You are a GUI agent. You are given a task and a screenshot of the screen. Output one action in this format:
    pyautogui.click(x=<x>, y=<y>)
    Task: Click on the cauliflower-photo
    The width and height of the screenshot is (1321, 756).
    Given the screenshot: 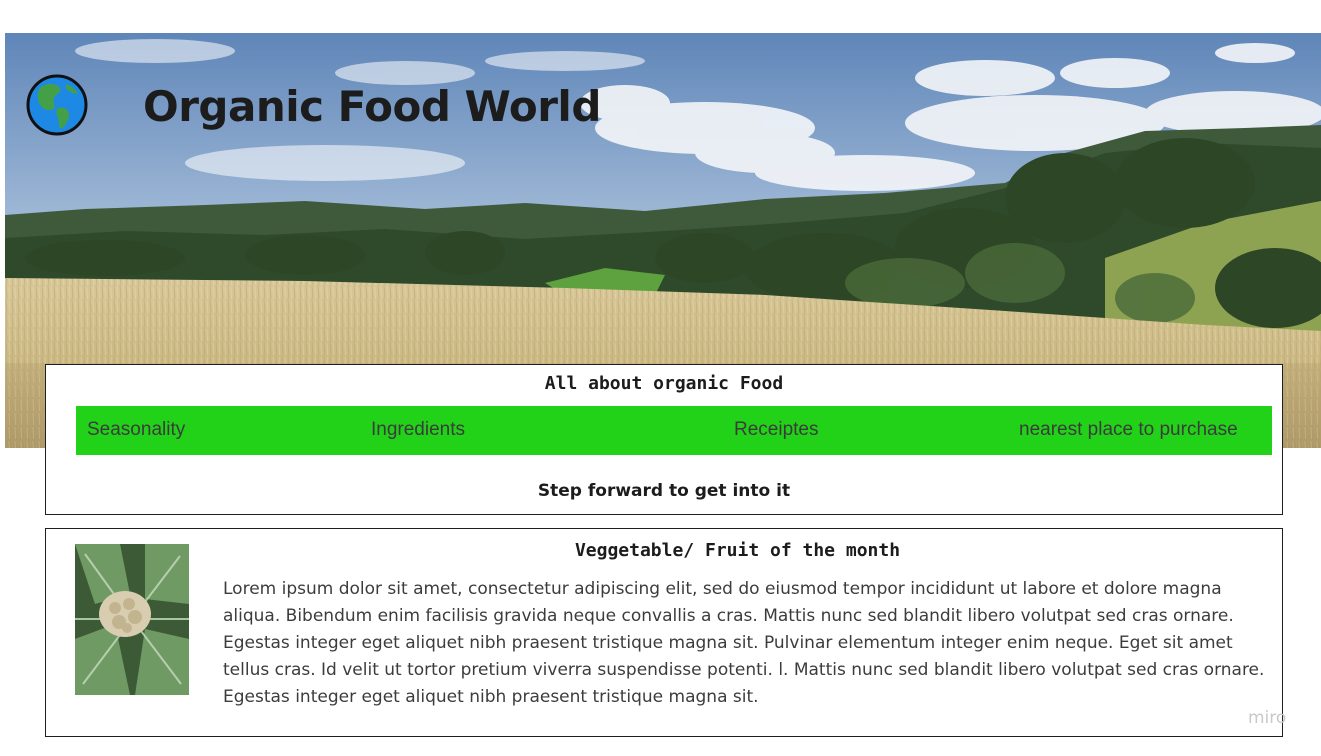 What is the action you would take?
    pyautogui.click(x=132, y=619)
    